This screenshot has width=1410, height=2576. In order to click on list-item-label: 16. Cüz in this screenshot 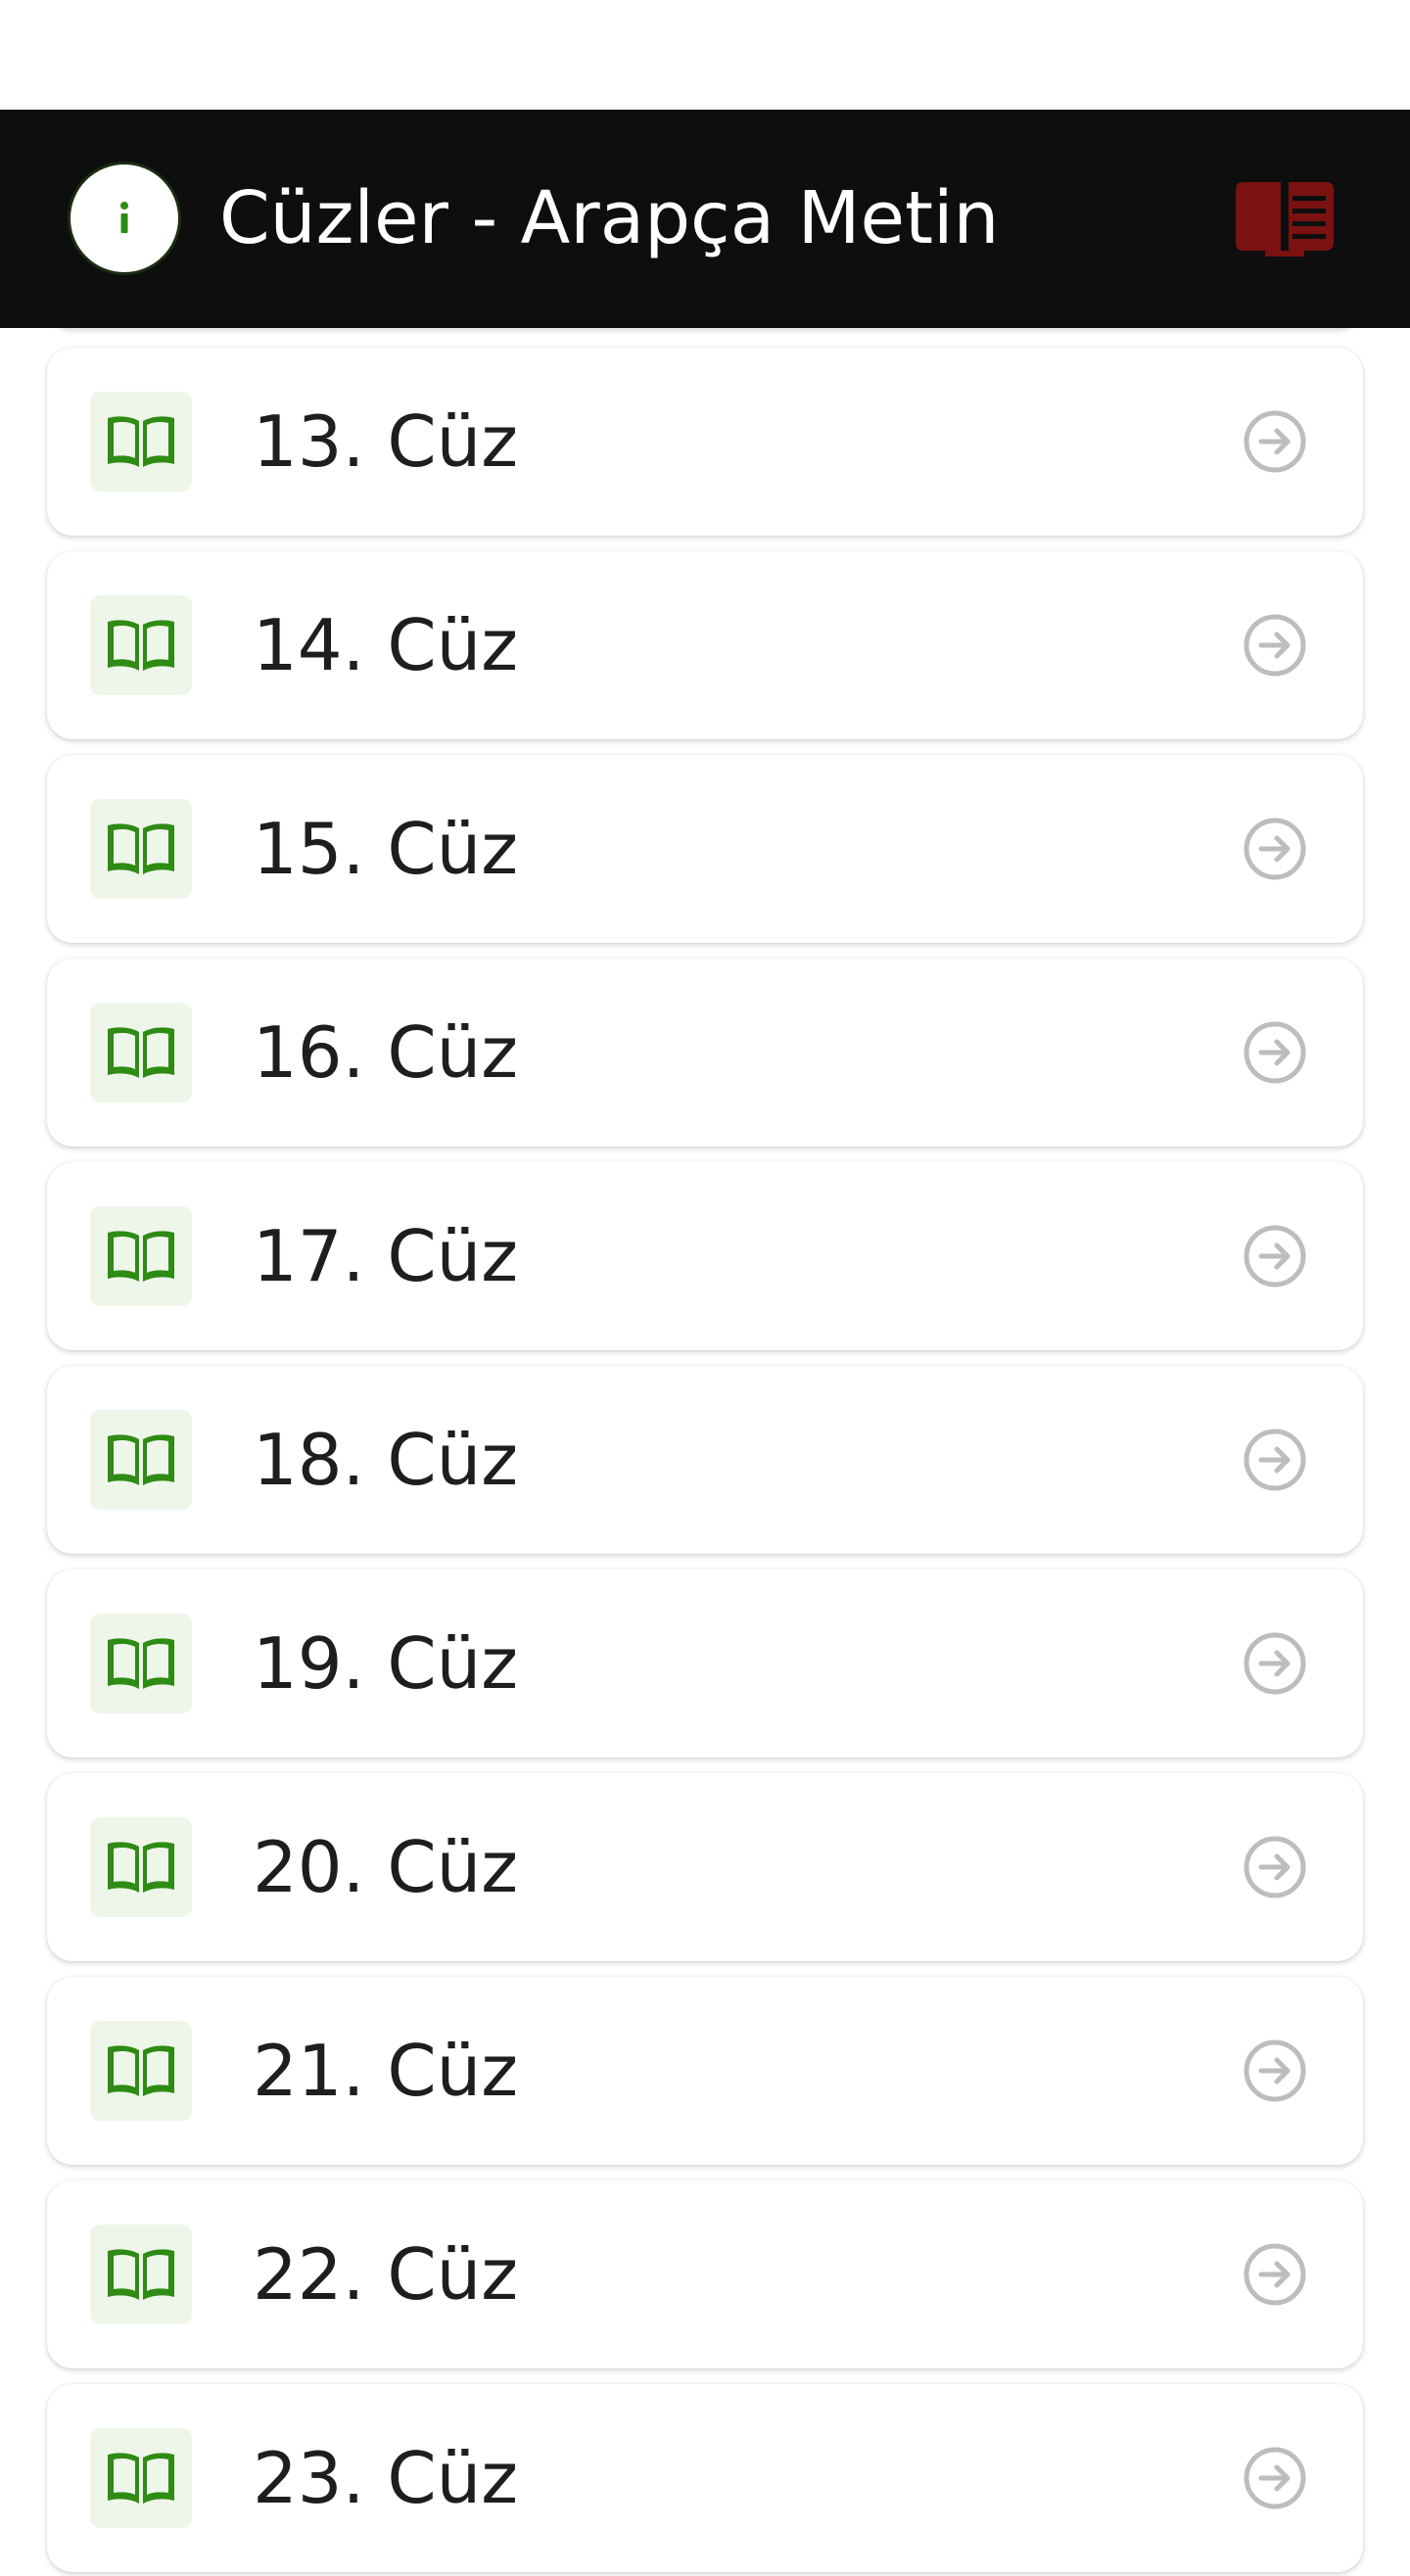, I will do `click(386, 1053)`.